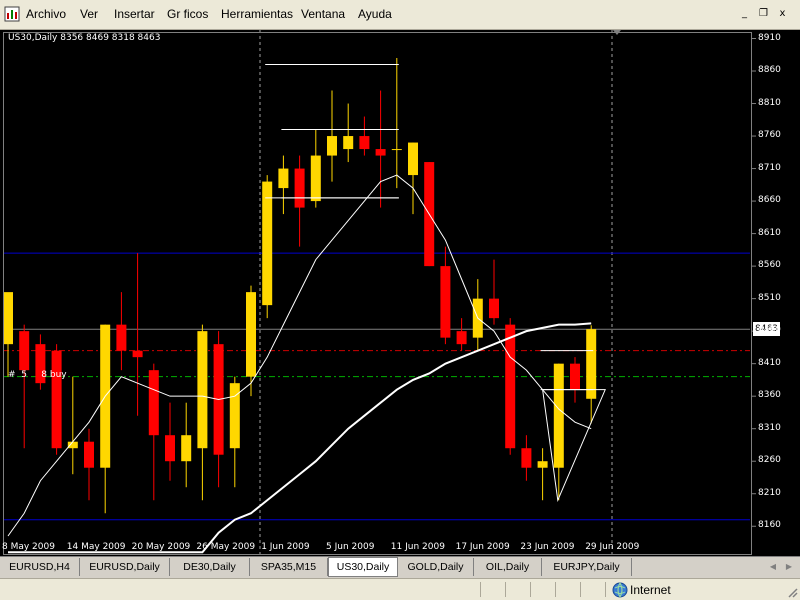 The width and height of the screenshot is (800, 600). I want to click on x-tick-label: 20 May 2009, so click(161, 547).